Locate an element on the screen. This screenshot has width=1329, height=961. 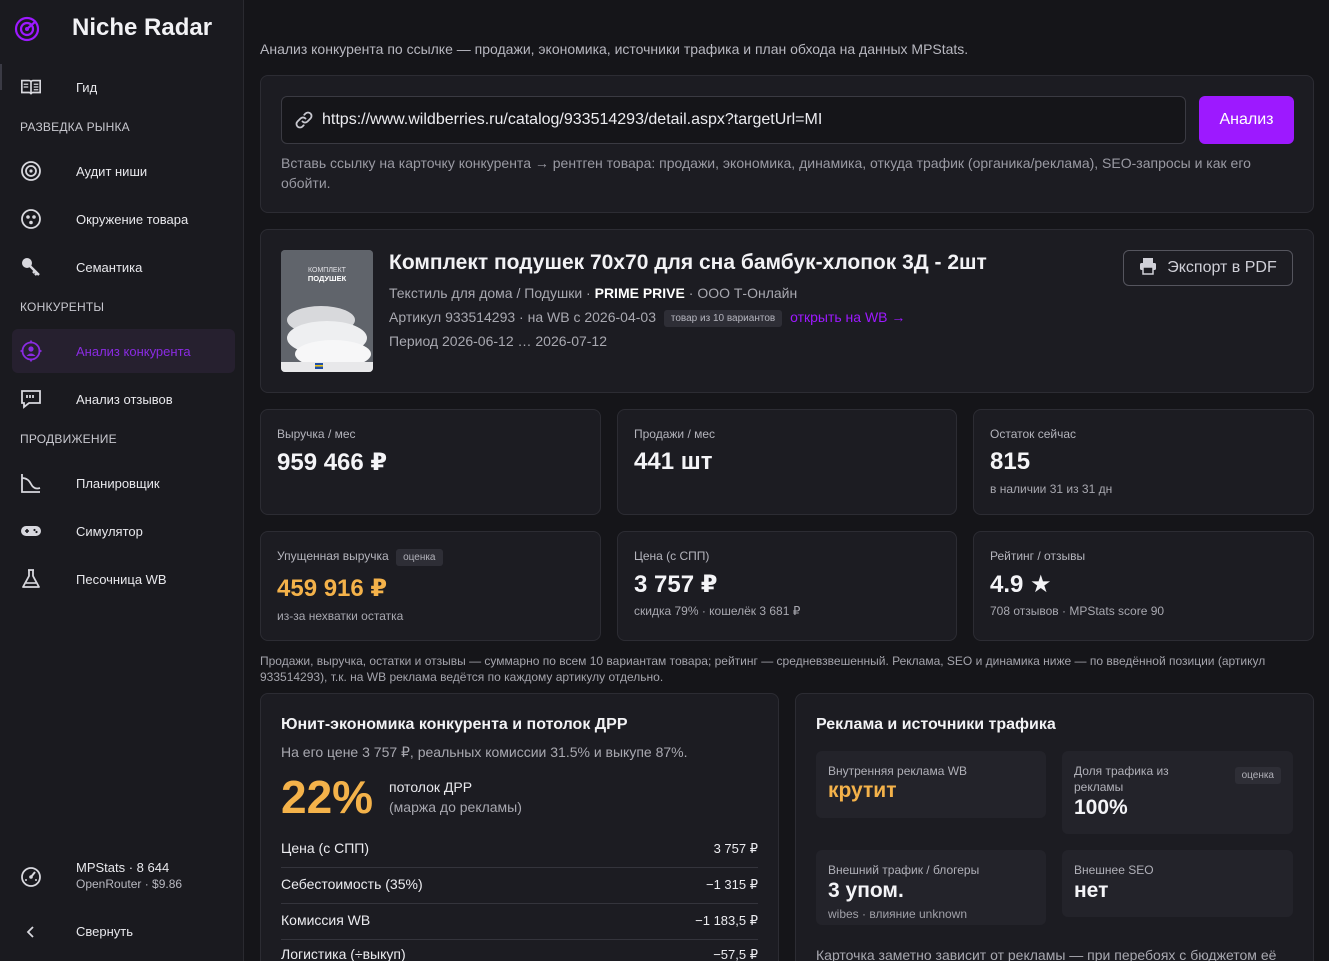
tile-value: крутит is located at coordinates (862, 790).